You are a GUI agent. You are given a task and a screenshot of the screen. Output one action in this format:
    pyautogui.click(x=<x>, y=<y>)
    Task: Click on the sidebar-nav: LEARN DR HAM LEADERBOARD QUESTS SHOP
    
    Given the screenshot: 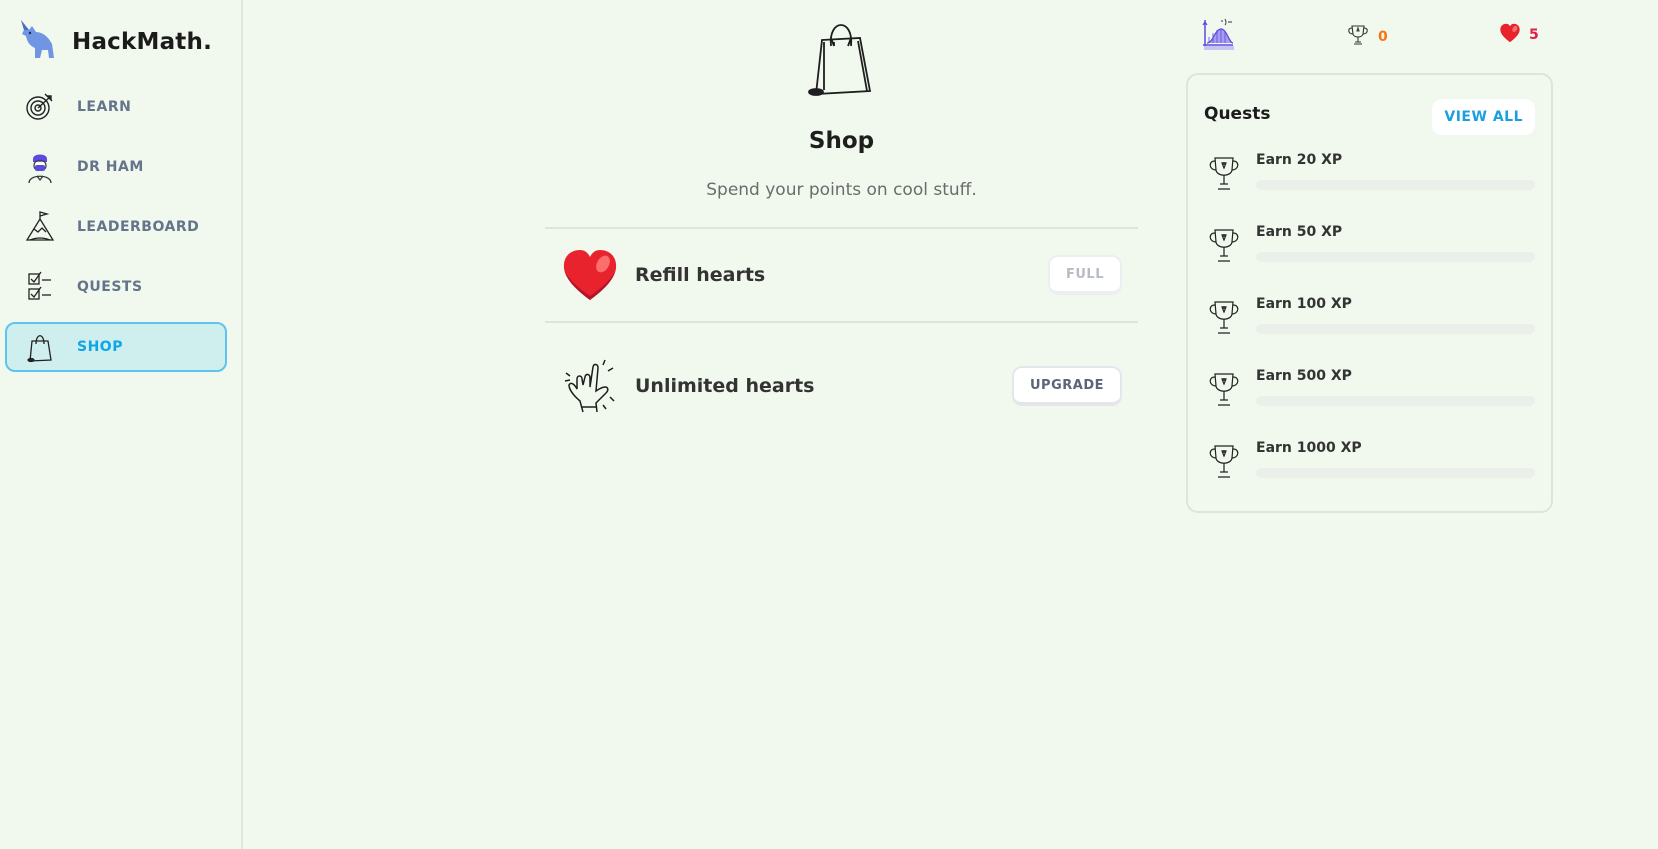 What is the action you would take?
    pyautogui.click(x=116, y=232)
    